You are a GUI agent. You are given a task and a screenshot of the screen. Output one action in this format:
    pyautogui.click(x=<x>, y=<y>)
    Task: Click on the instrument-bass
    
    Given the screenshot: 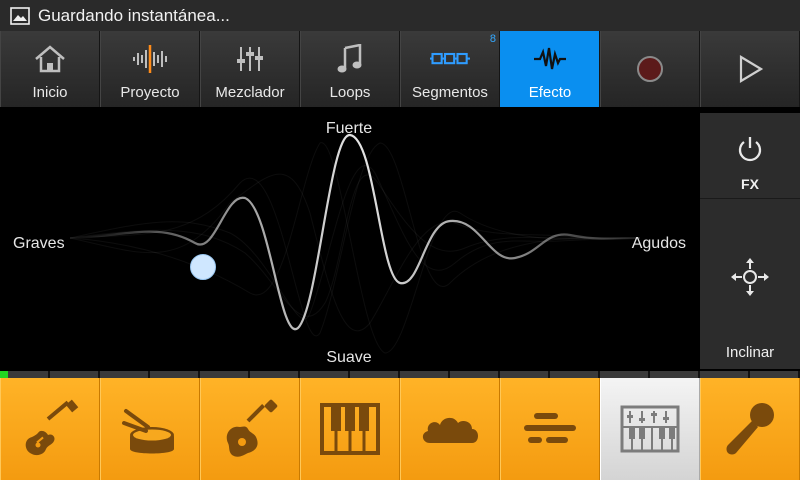 What is the action you would take?
    pyautogui.click(x=550, y=429)
    